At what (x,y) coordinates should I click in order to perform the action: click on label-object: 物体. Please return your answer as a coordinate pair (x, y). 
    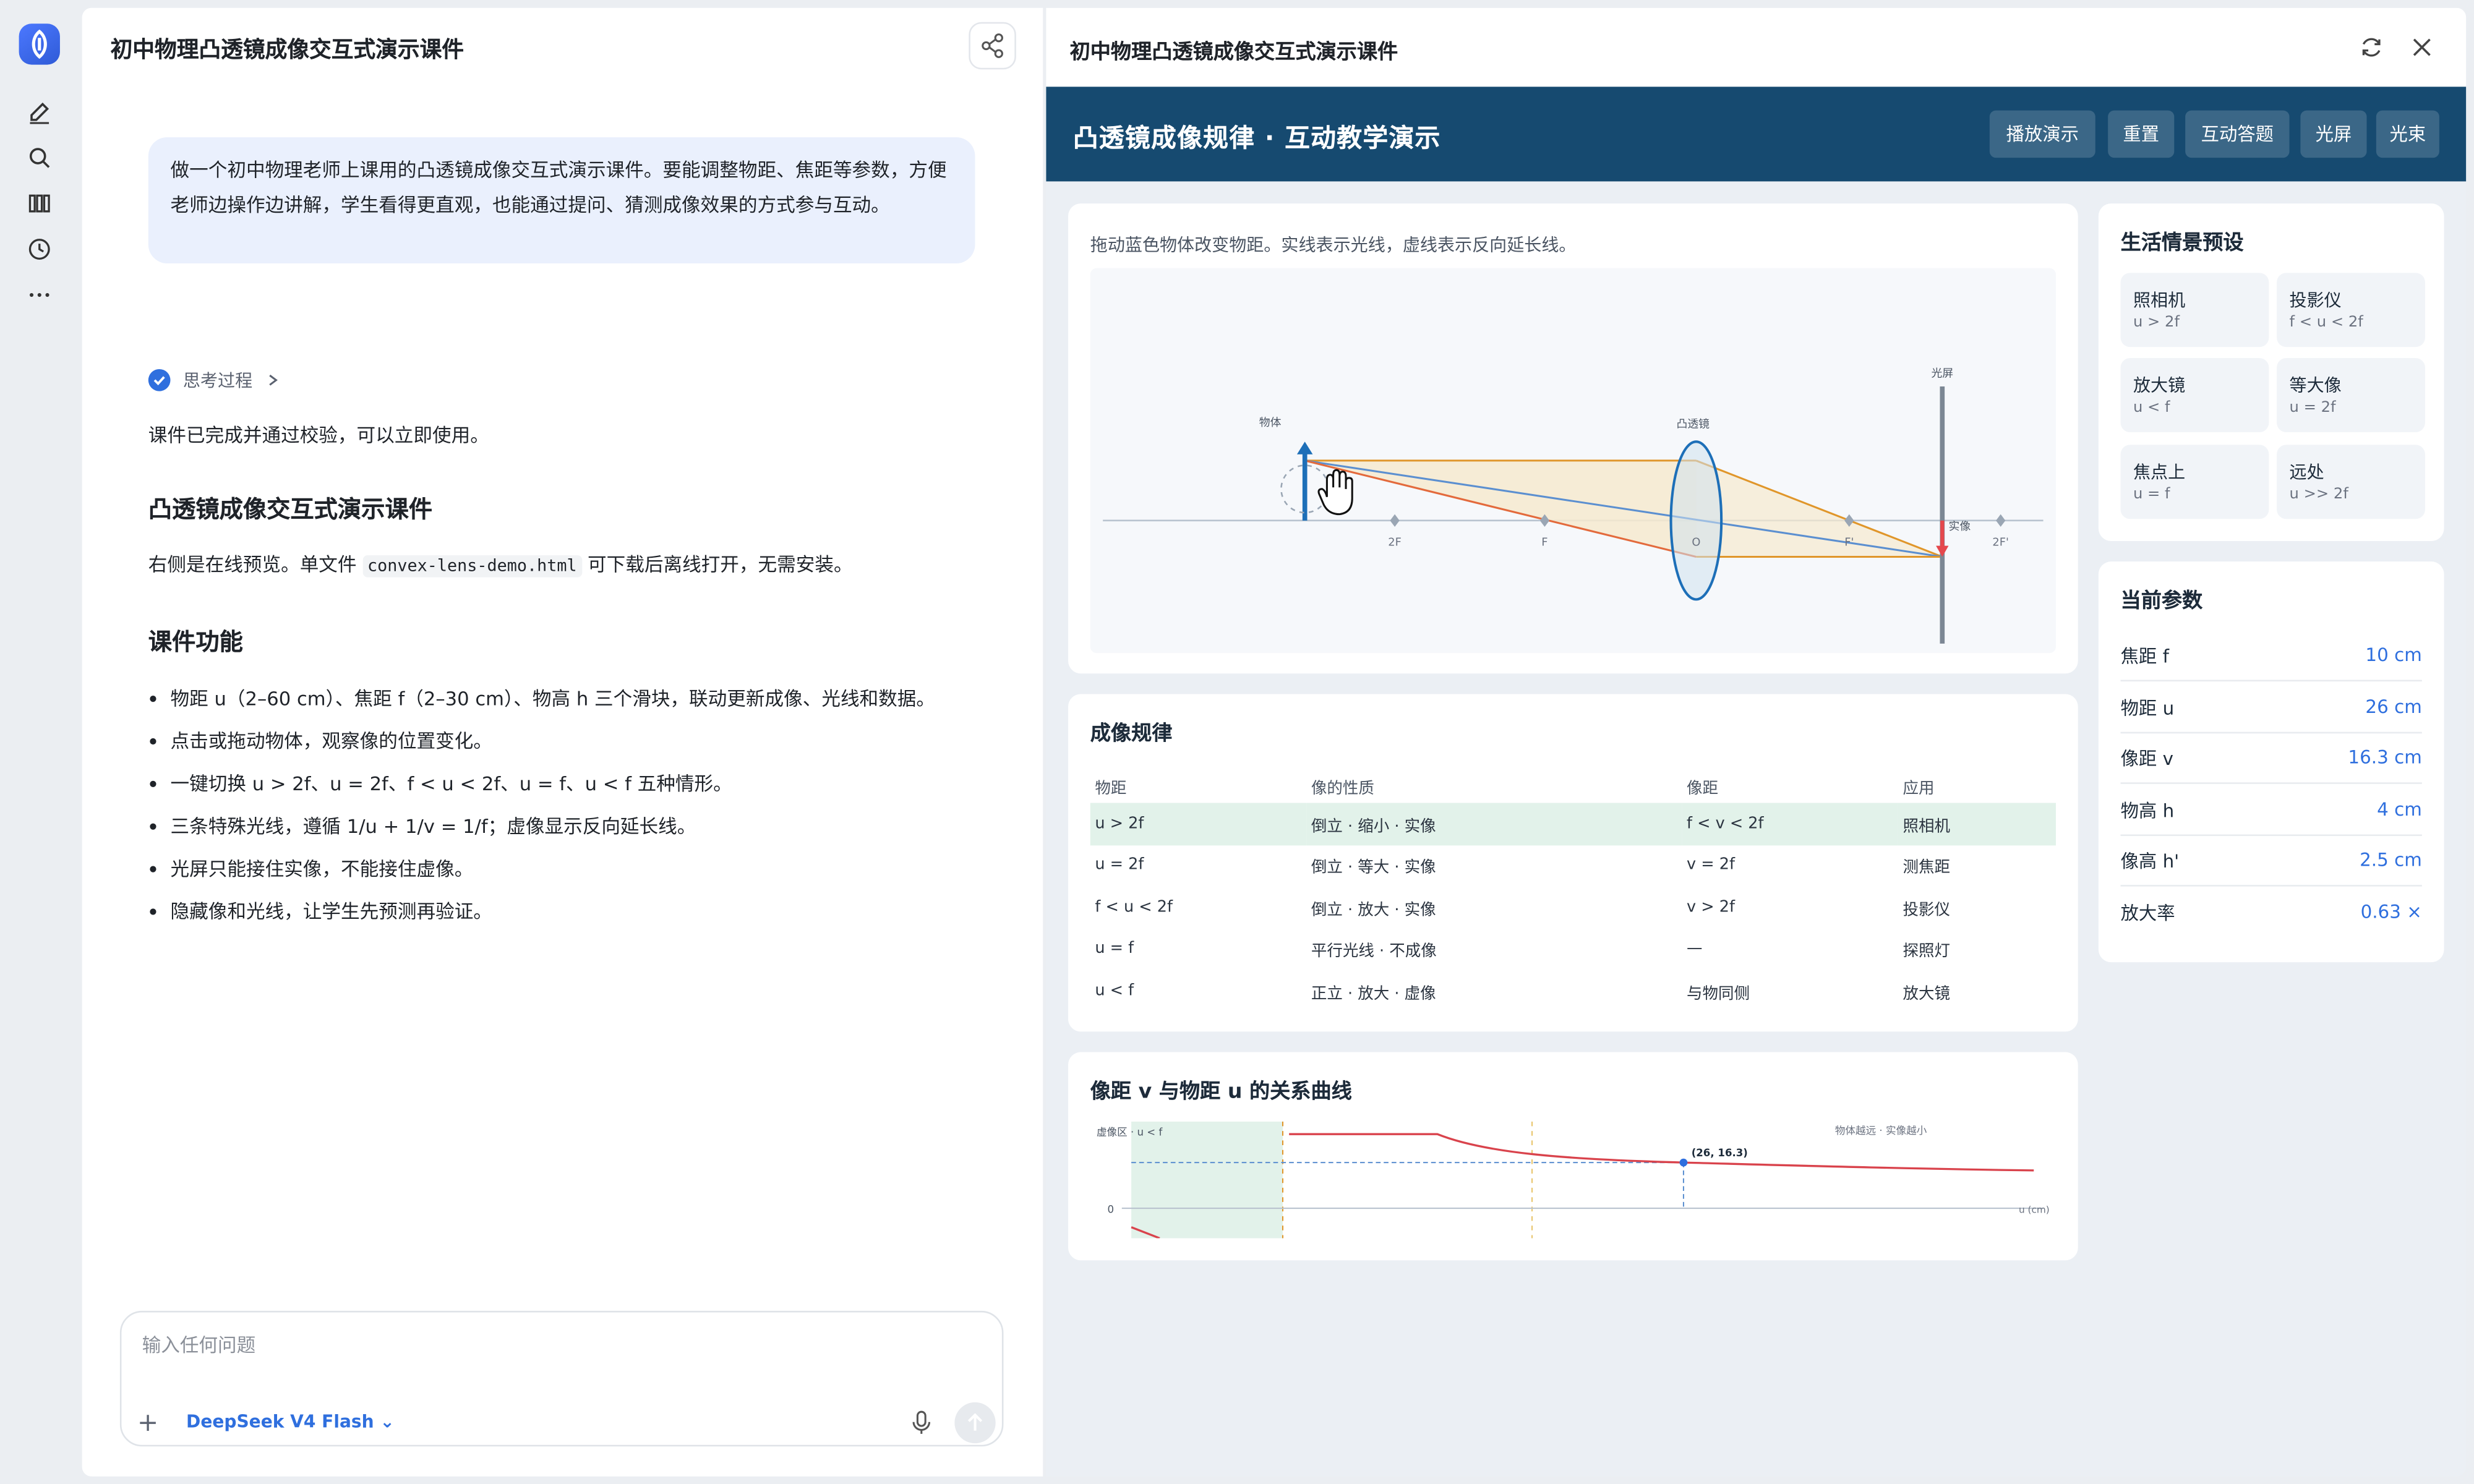
    Looking at the image, I should click on (1270, 422).